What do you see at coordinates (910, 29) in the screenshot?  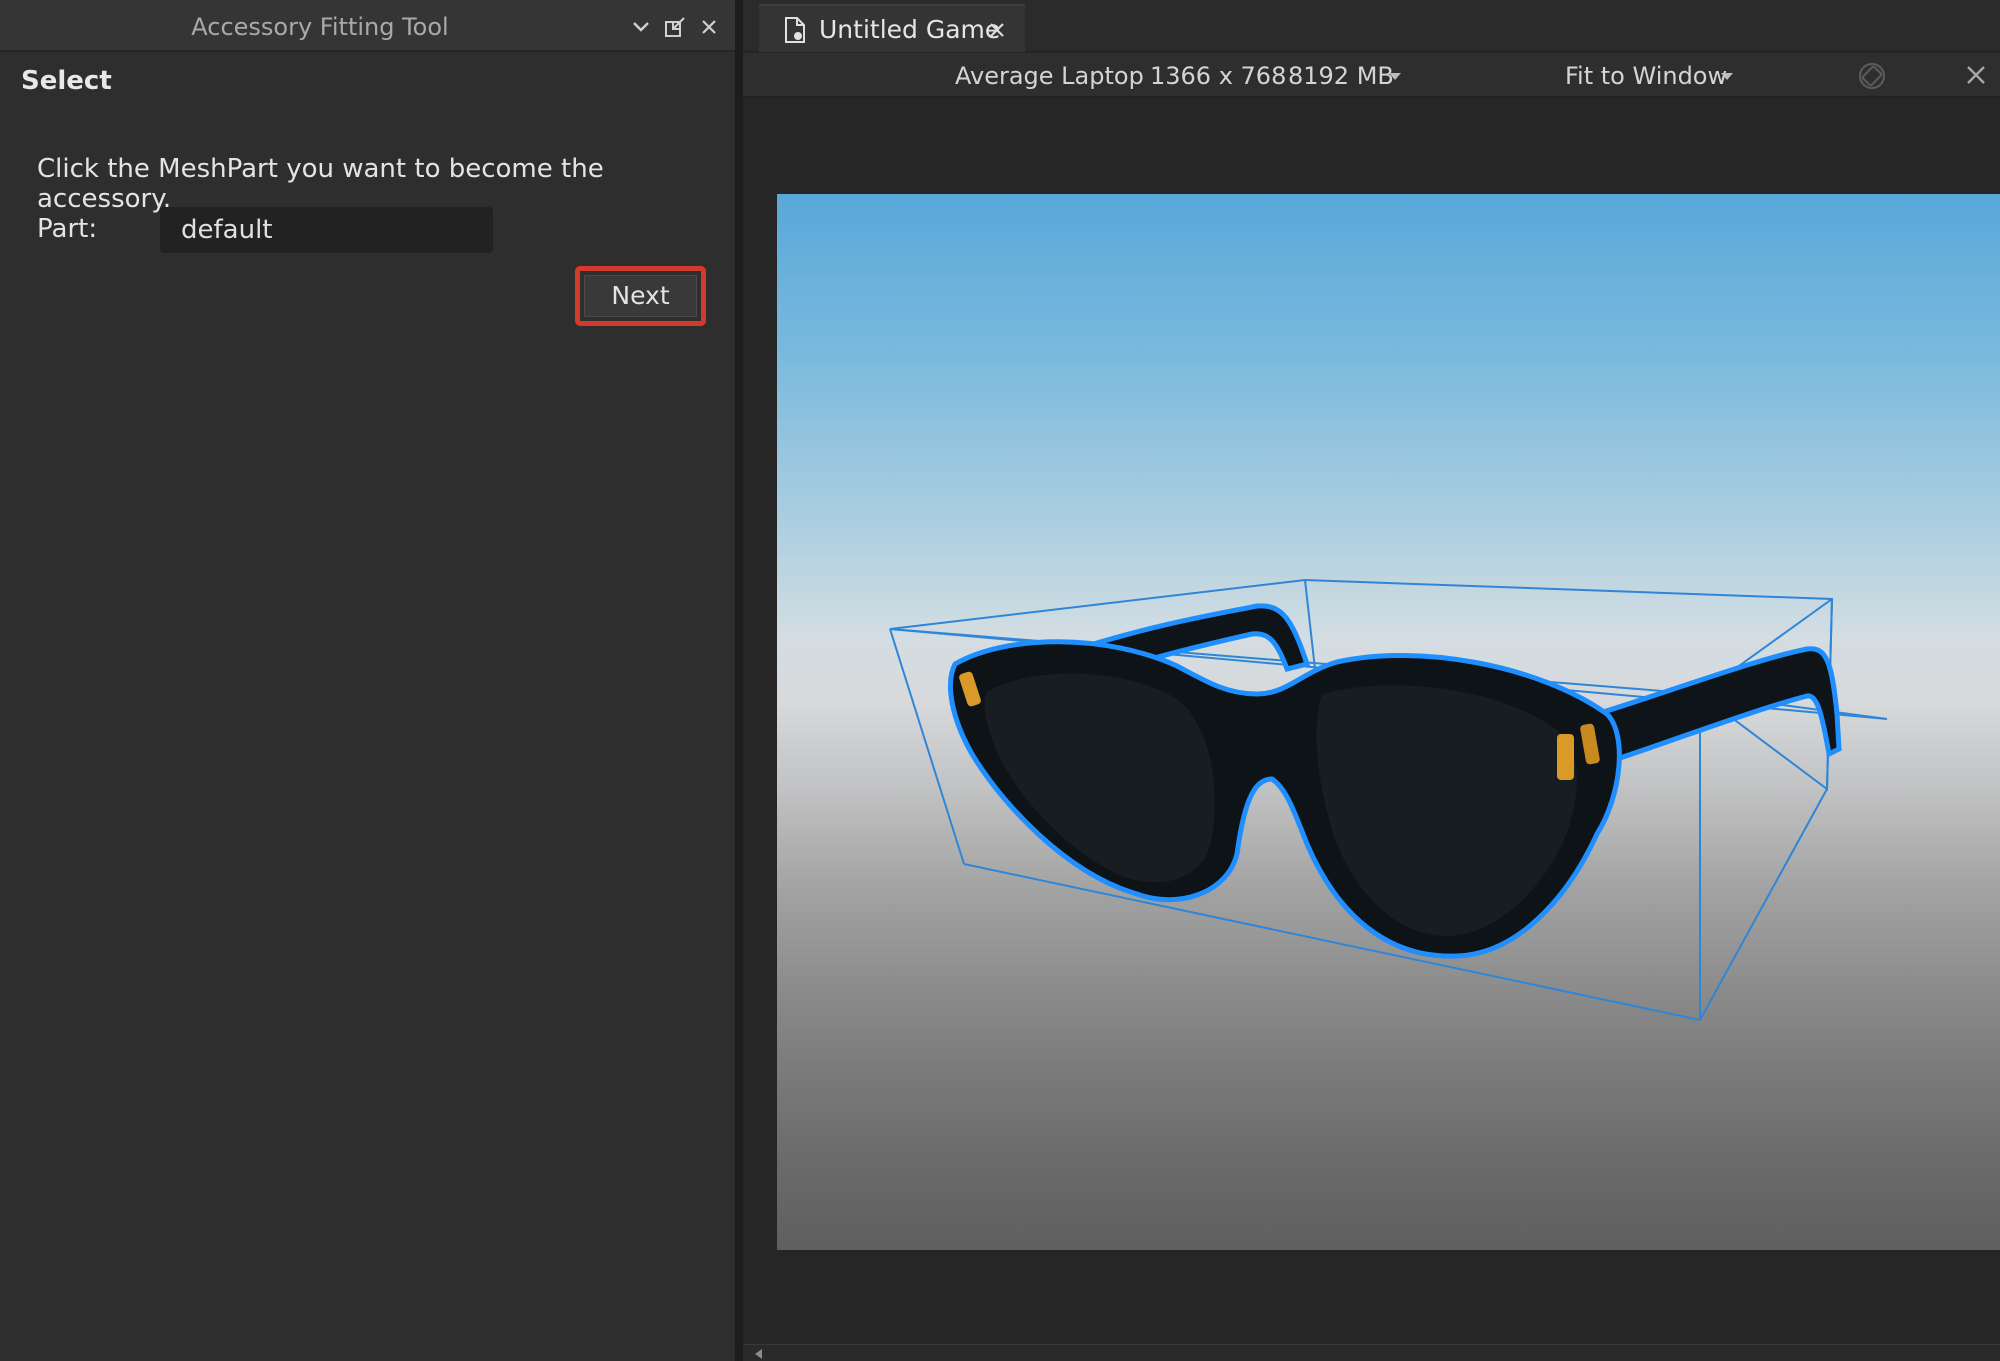 I see `tab-label: Untitled Game` at bounding box center [910, 29].